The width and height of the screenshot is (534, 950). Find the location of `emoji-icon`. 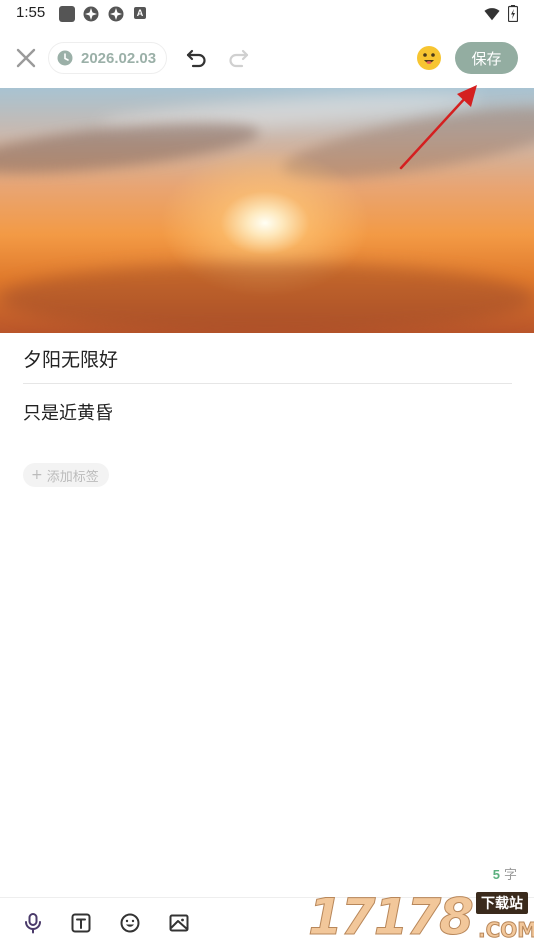

emoji-icon is located at coordinates (130, 923).